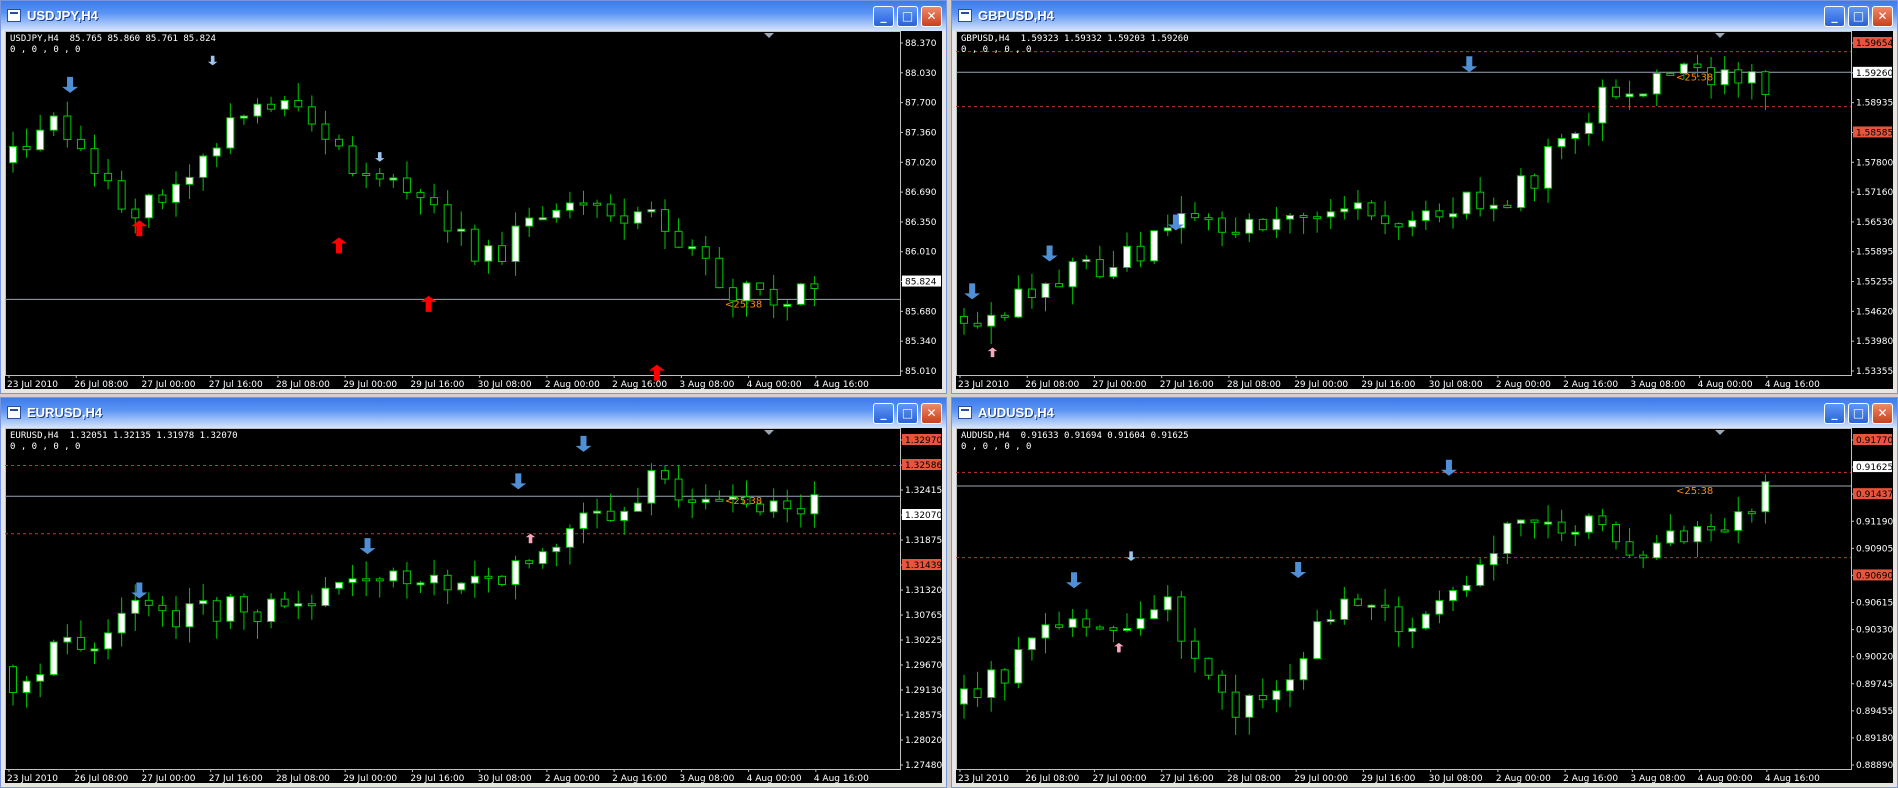  Describe the element at coordinates (473, 413) in the screenshot. I see `title-bar: EURUSD,H4 _ □ ✕` at that location.